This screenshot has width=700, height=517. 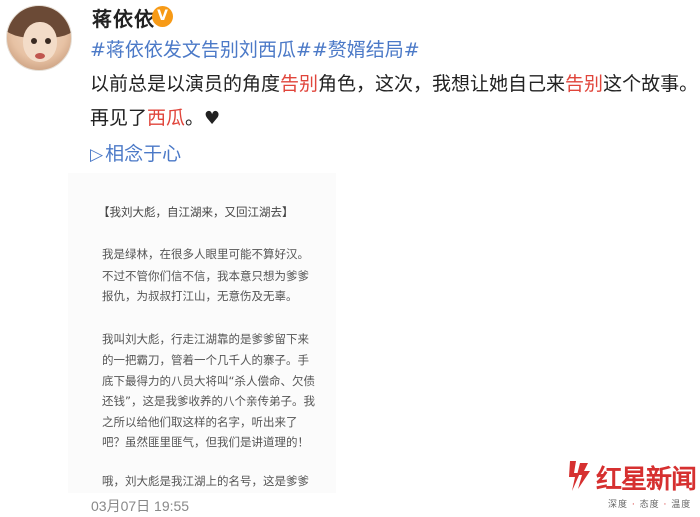 I want to click on document-line: 的一把霸刀，管着一个几千人的寨子。手, so click(x=205, y=360).